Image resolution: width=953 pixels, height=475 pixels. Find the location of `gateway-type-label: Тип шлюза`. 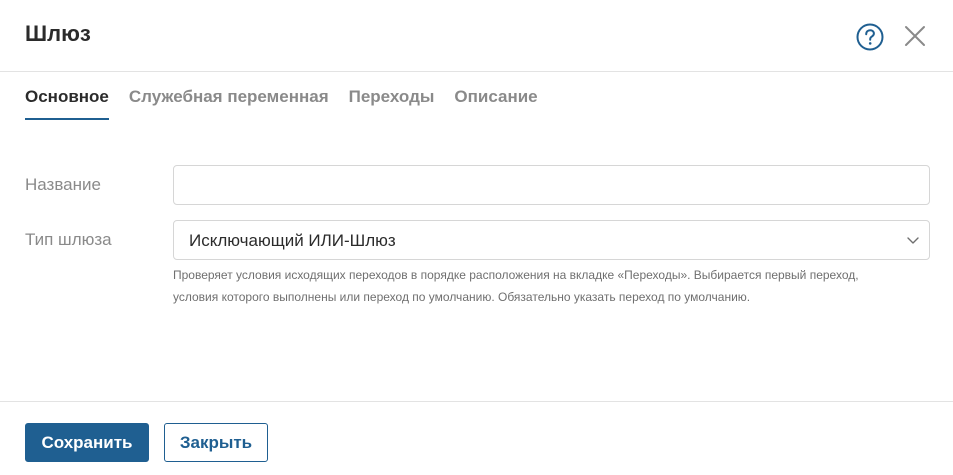

gateway-type-label: Тип шлюза is located at coordinates (68, 239).